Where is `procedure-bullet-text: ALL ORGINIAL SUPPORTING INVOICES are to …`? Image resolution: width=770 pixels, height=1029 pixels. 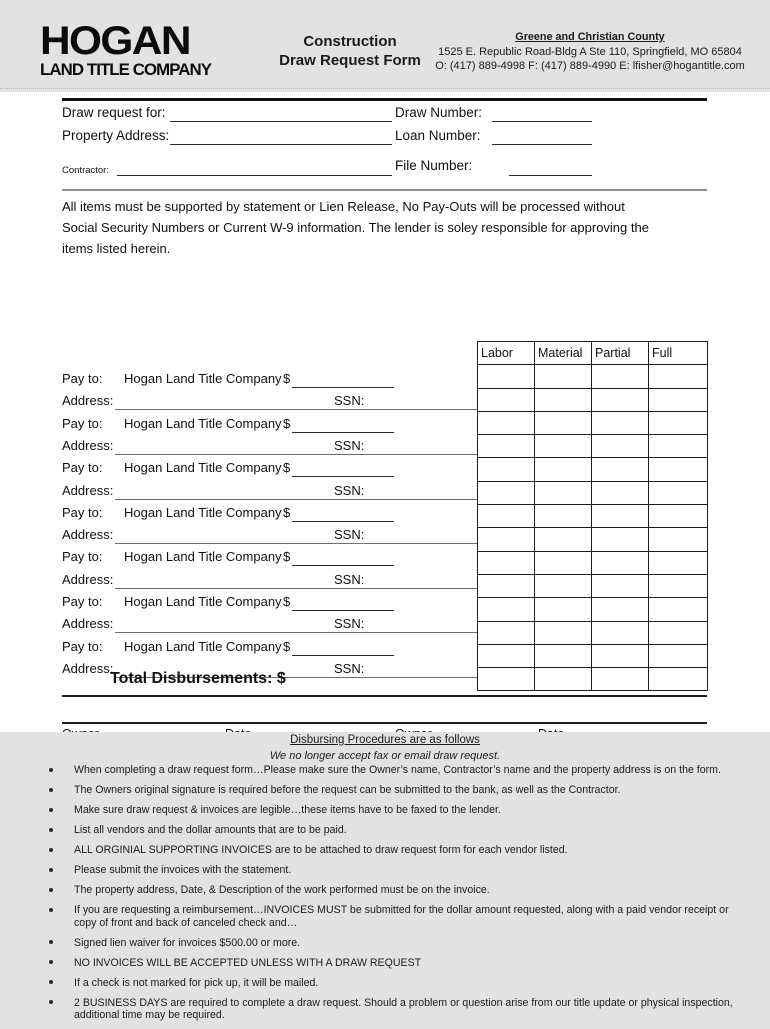
procedure-bullet-text: ALL ORGINIAL SUPPORTING INVOICES are to … is located at coordinates (321, 850).